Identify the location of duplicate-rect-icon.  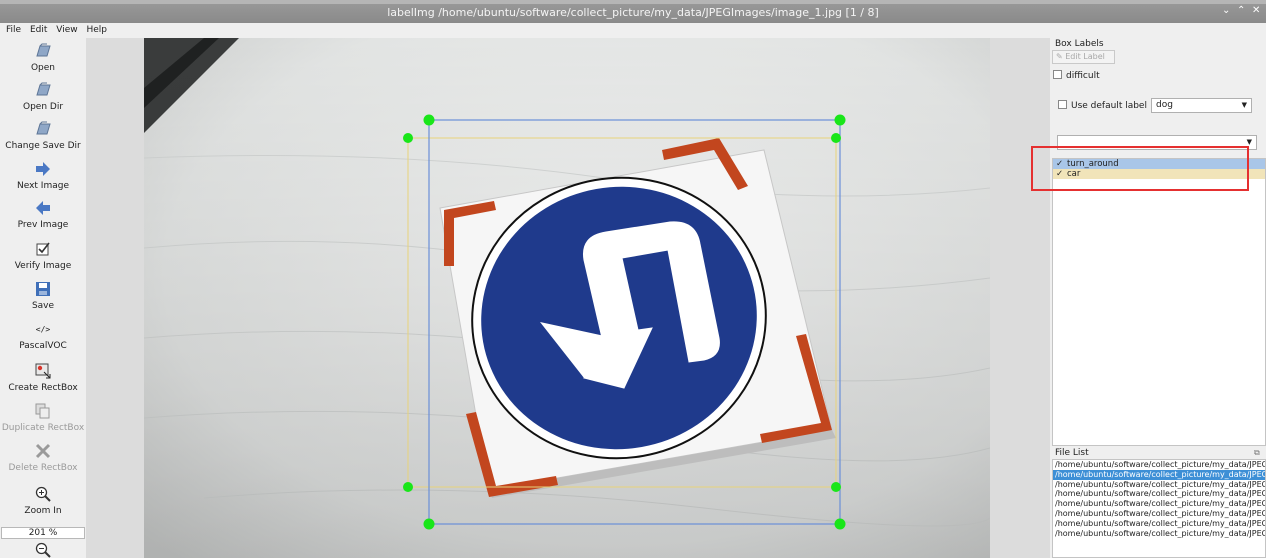
(42, 411).